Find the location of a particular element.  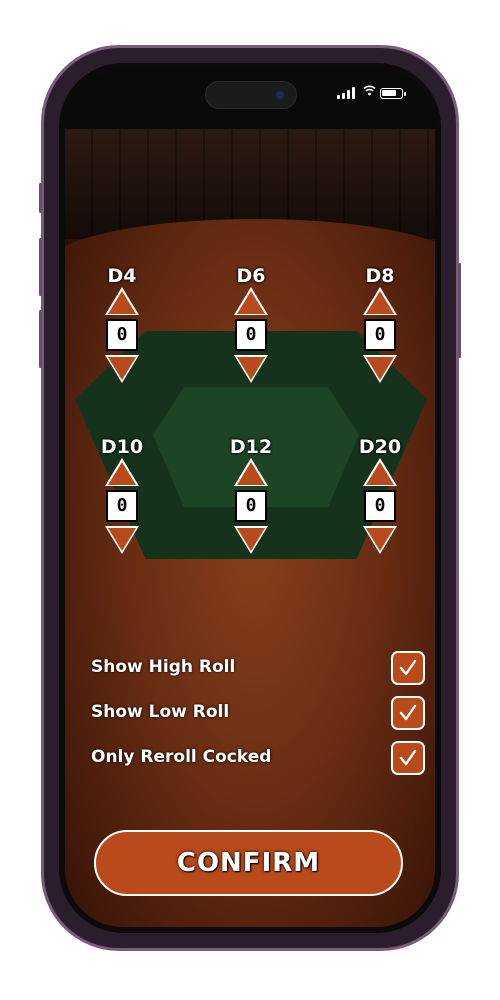

show-high-roll-checkbox is located at coordinates (408, 668).